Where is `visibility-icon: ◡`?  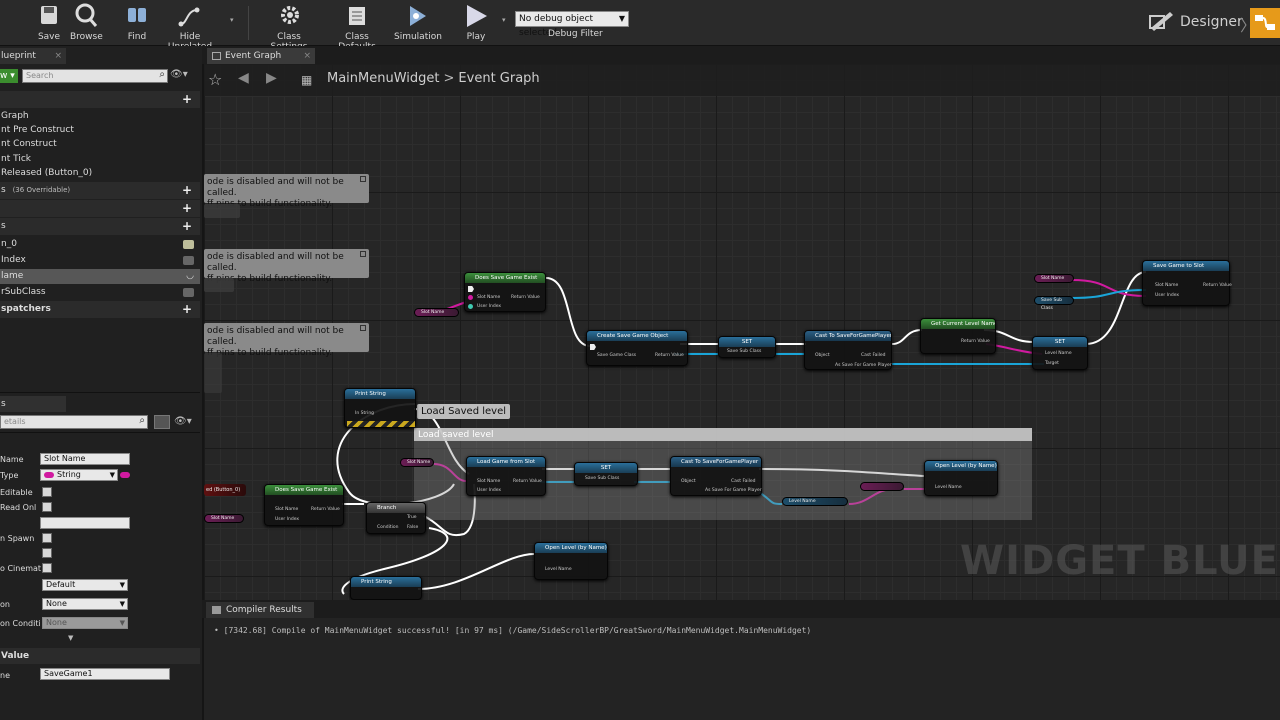
visibility-icon: ◡ is located at coordinates (190, 276).